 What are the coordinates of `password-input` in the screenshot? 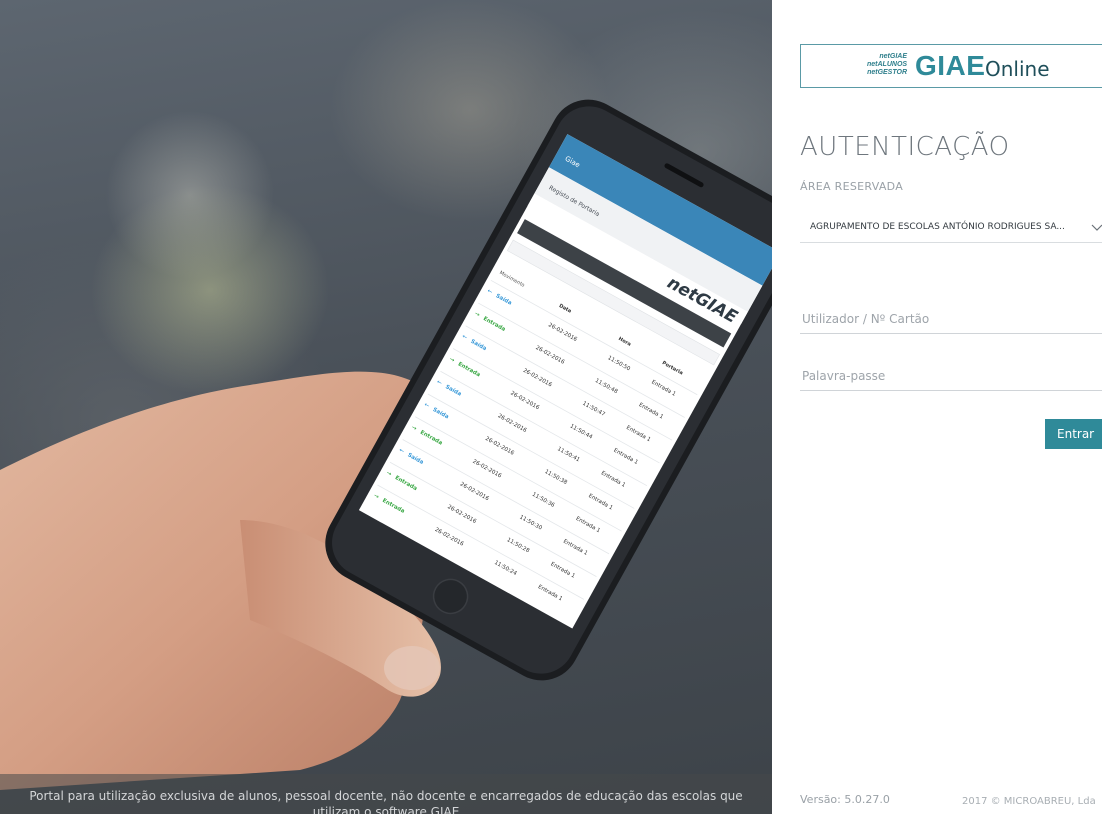 It's located at (951, 375).